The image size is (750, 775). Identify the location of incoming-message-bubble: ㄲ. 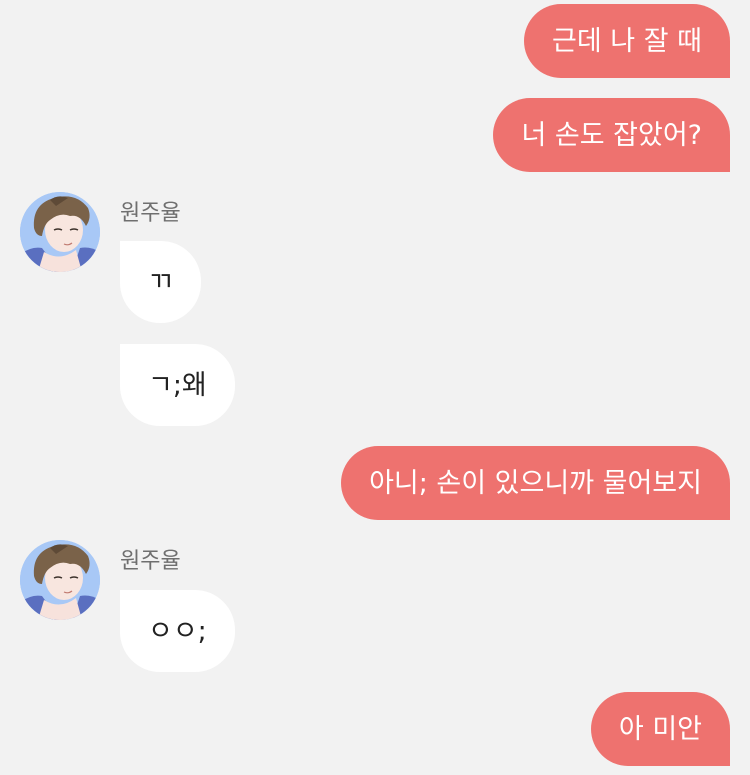
(160, 282).